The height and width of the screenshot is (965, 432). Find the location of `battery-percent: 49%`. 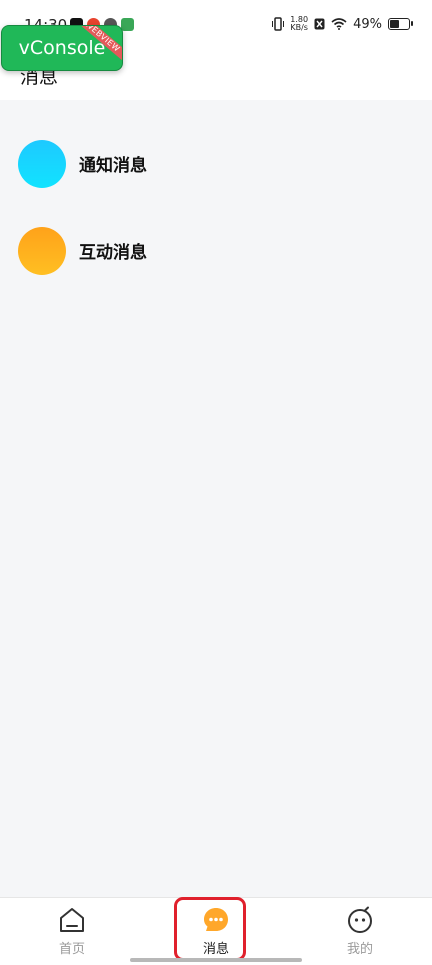

battery-percent: 49% is located at coordinates (367, 24).